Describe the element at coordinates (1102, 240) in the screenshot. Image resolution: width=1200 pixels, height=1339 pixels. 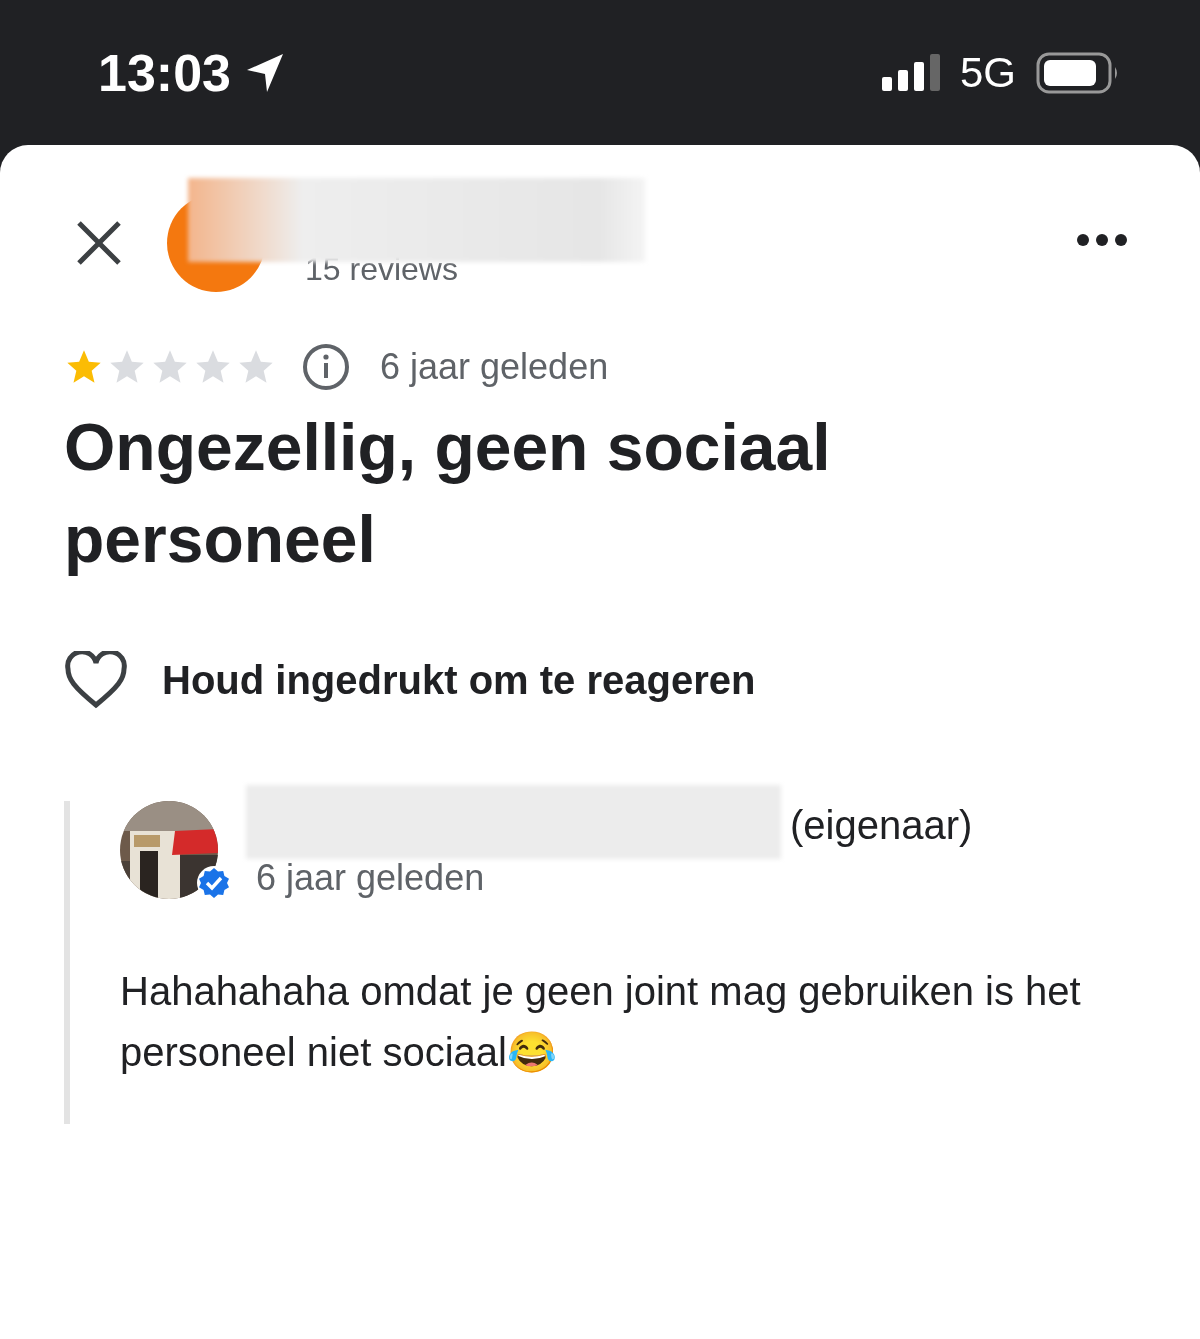
I see `more-options-icon` at that location.